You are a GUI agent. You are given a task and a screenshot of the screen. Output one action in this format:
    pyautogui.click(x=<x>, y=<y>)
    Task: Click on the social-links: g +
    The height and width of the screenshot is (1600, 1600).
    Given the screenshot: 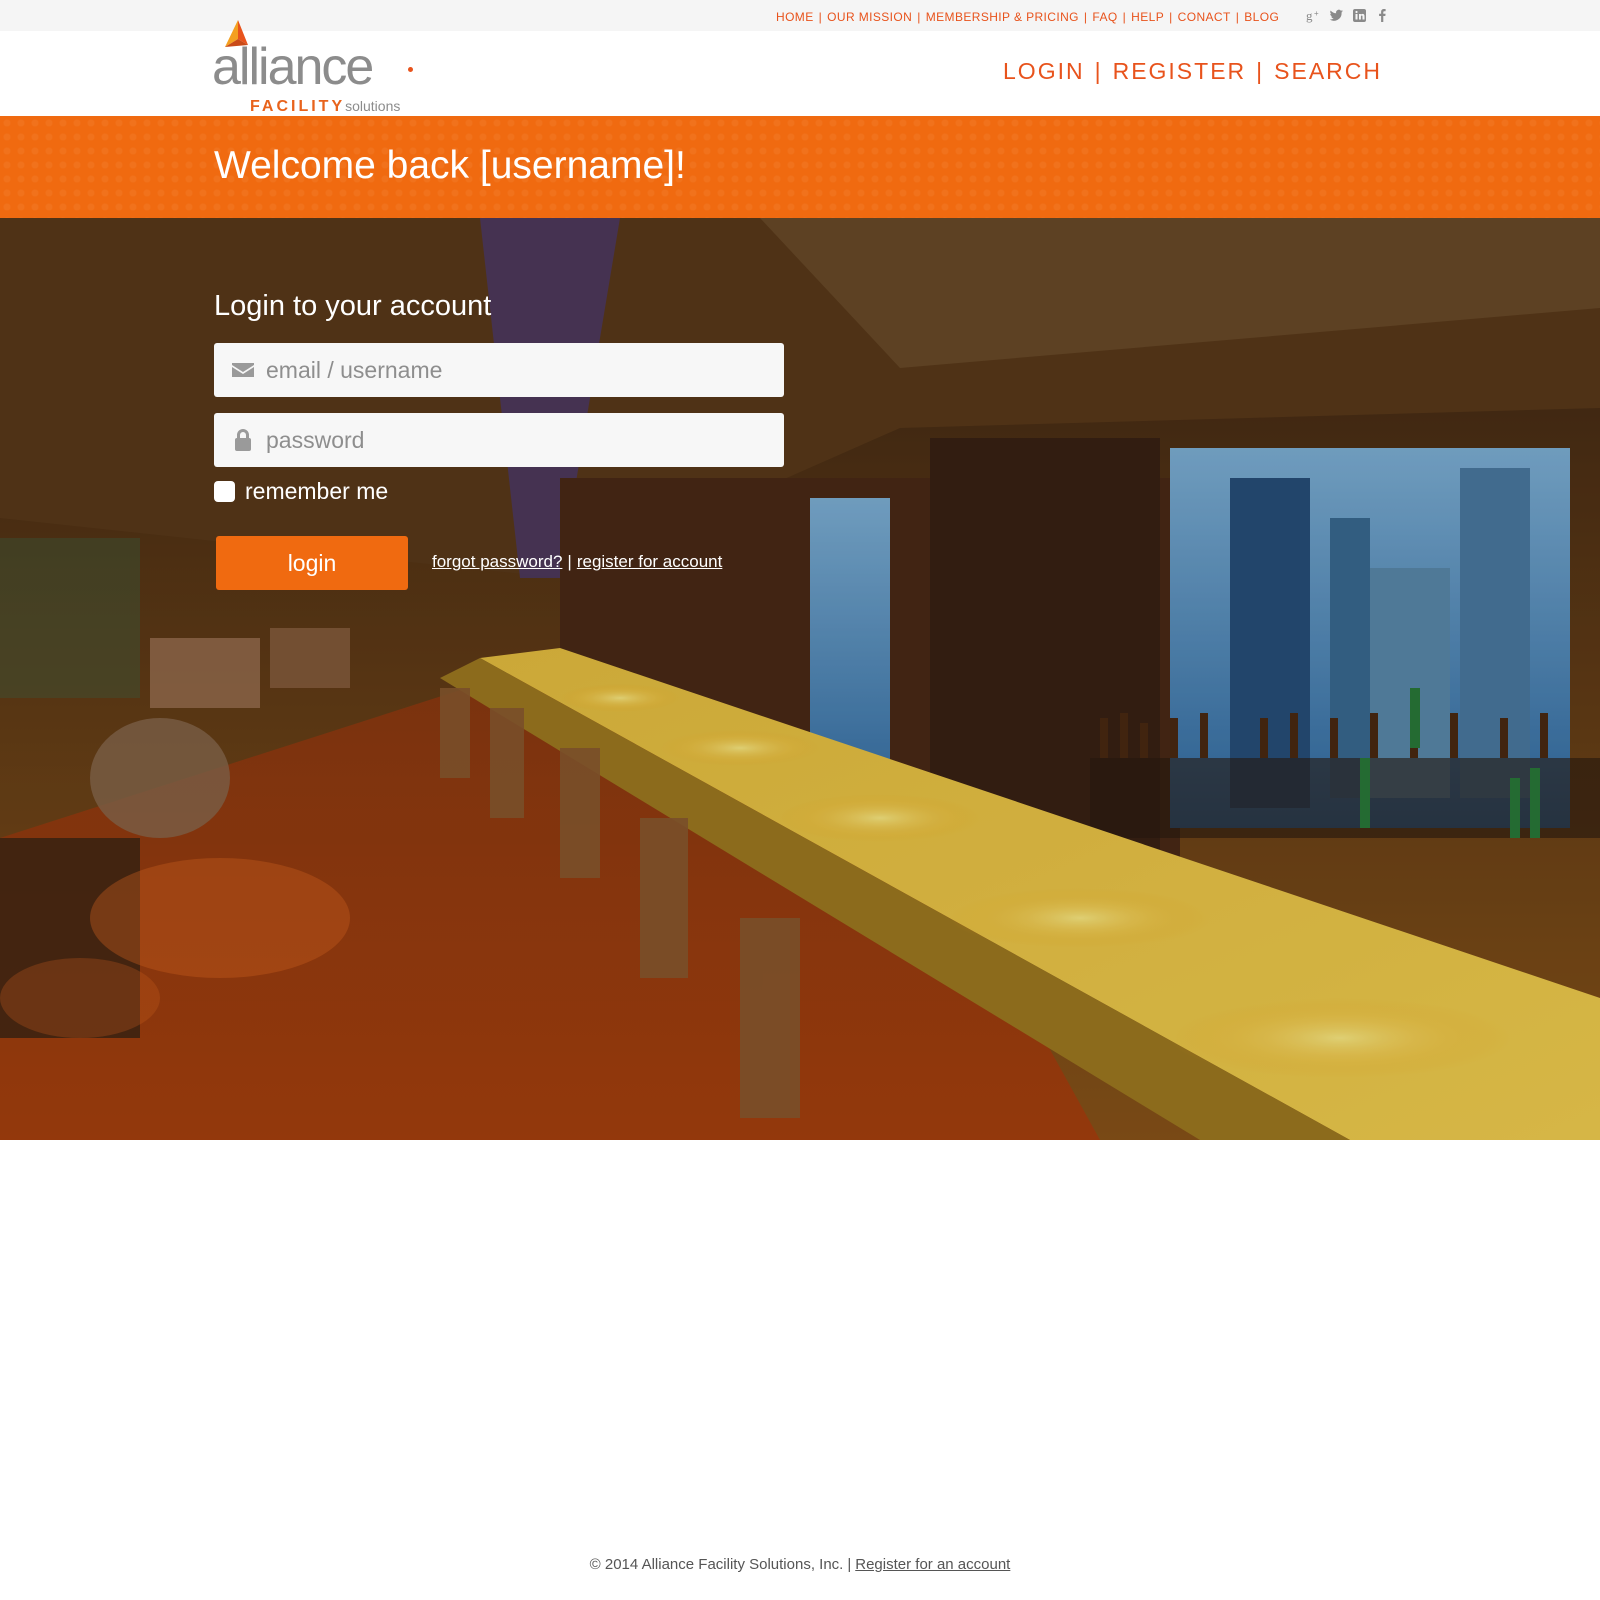 What is the action you would take?
    pyautogui.click(x=1348, y=15)
    